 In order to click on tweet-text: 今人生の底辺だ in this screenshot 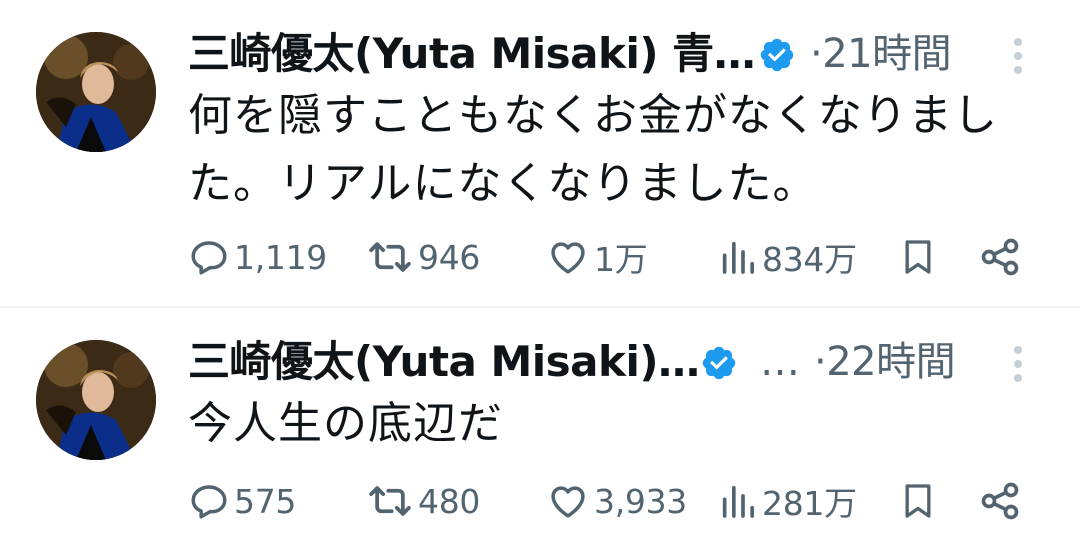, I will do `click(603, 424)`.